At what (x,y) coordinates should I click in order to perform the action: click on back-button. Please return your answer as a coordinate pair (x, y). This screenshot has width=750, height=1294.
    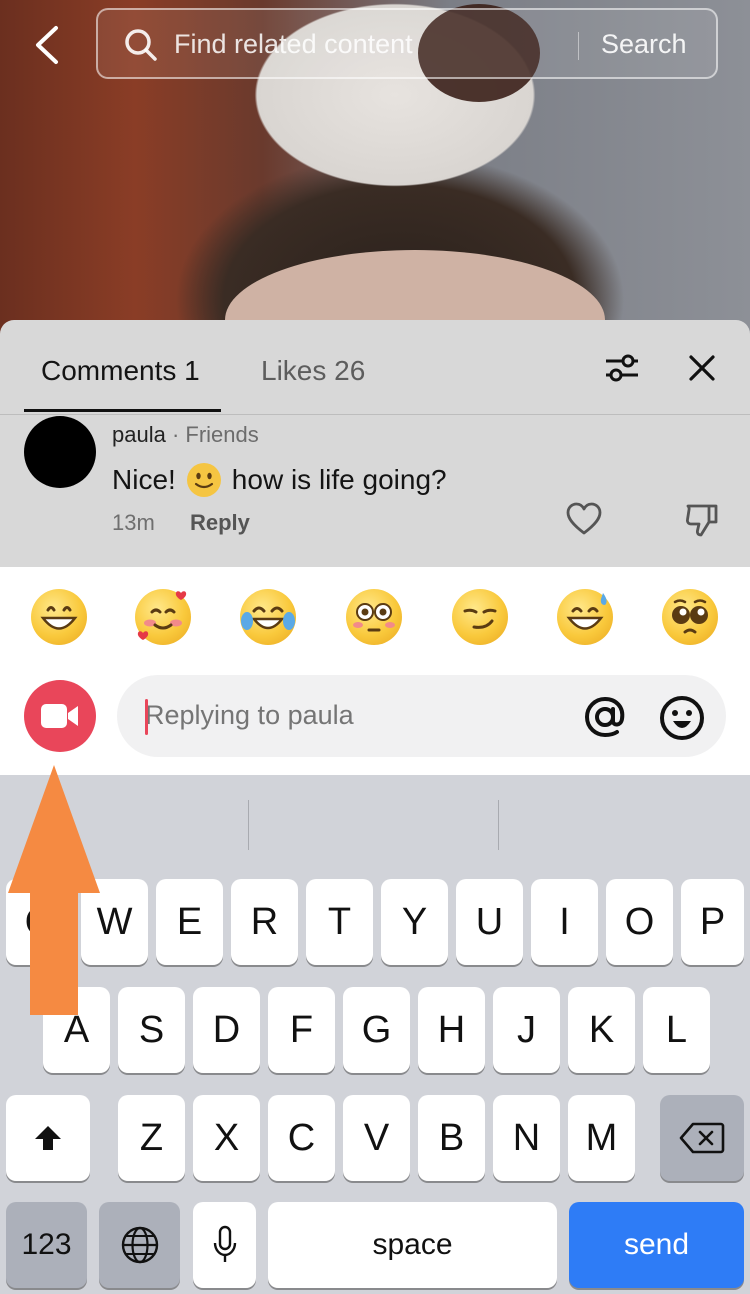
    Looking at the image, I should click on (48, 45).